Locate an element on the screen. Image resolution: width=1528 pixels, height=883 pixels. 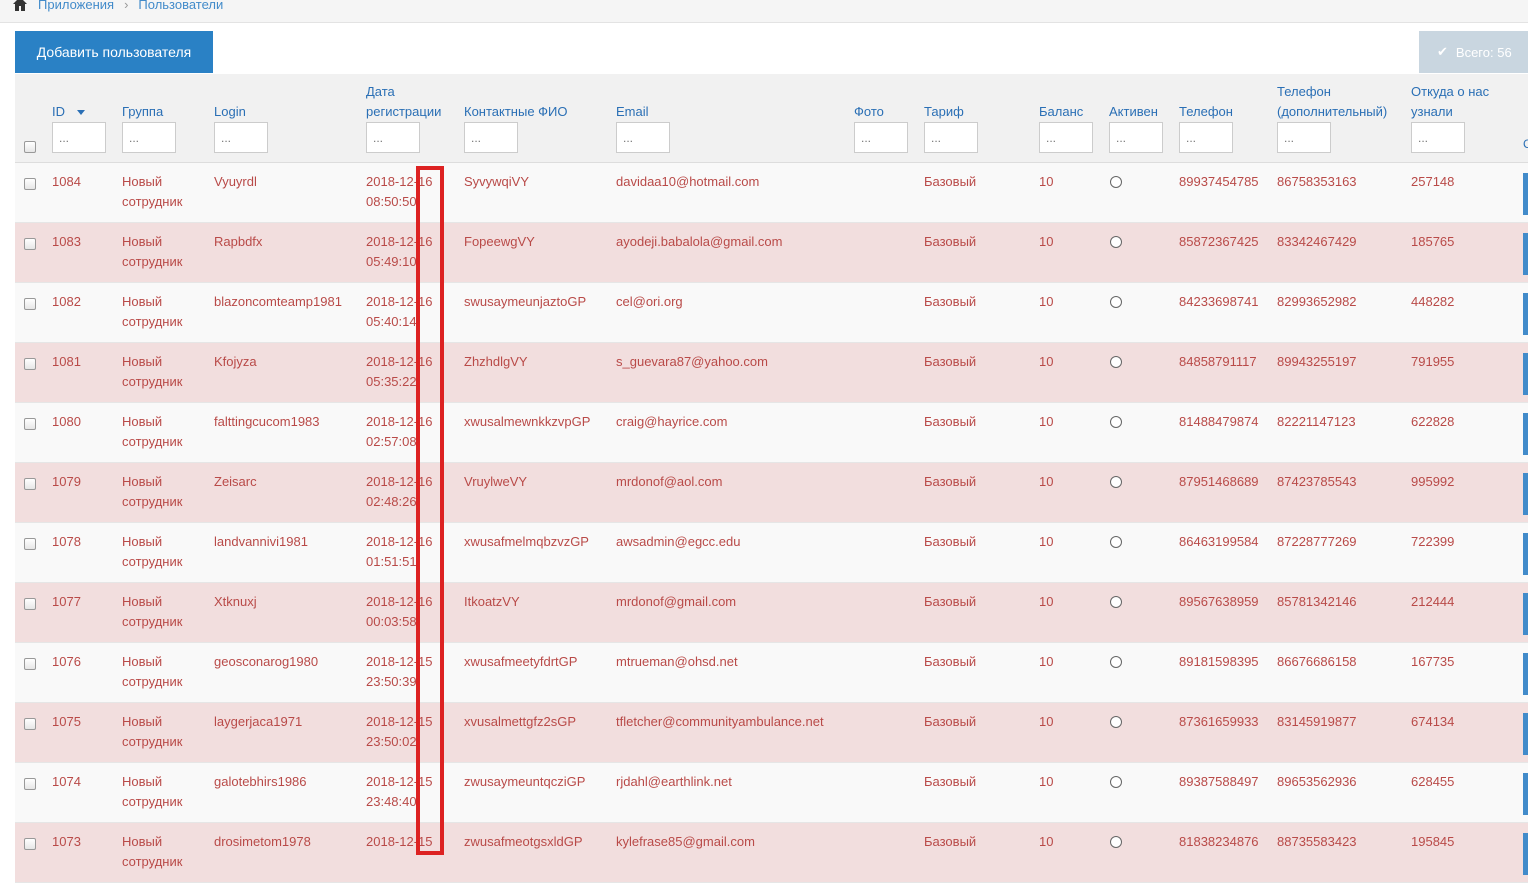
home-icon is located at coordinates (20, 6).